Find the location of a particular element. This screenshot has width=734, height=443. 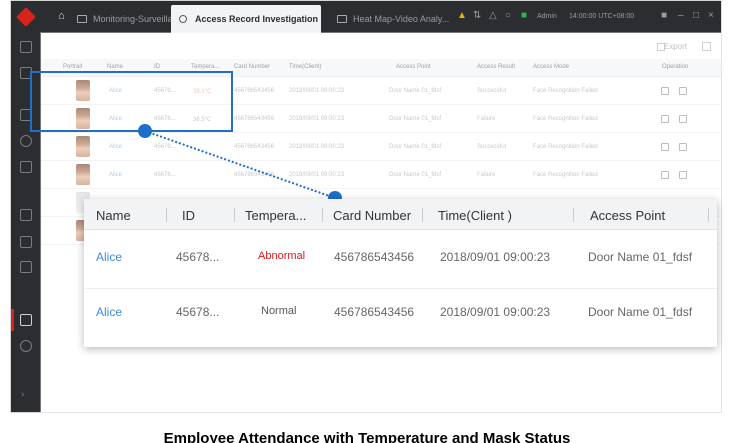

zoom-row2-time: 2018/09/01 09:00:23 is located at coordinates (495, 312).